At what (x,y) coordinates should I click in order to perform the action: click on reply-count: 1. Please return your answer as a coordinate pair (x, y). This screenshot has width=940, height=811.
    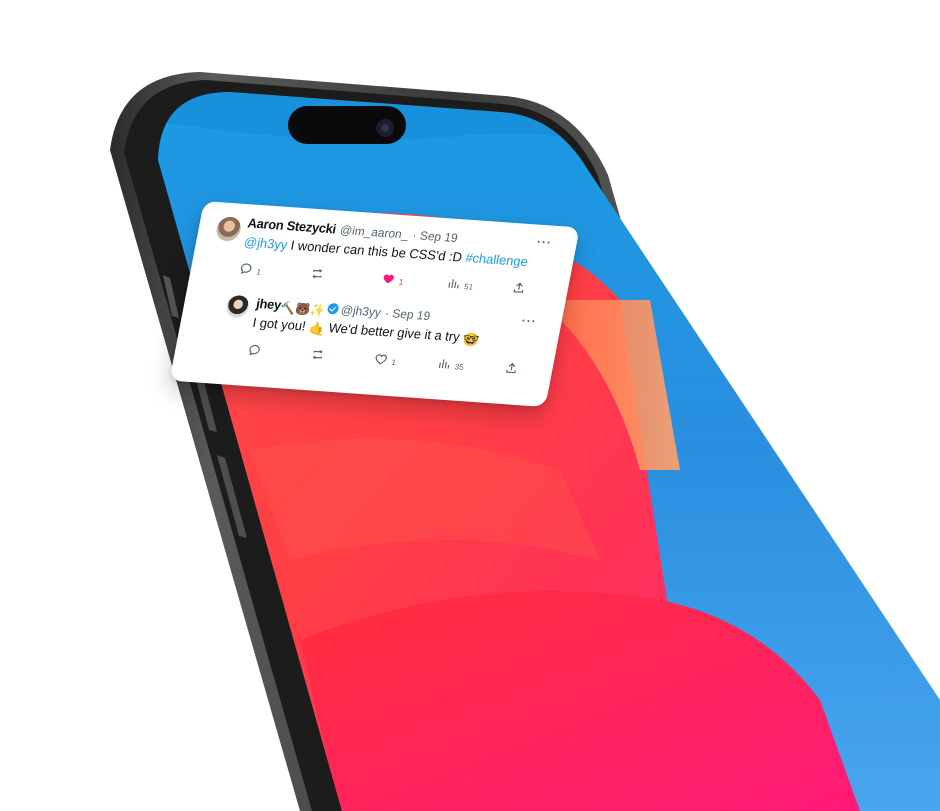
    Looking at the image, I should click on (258, 271).